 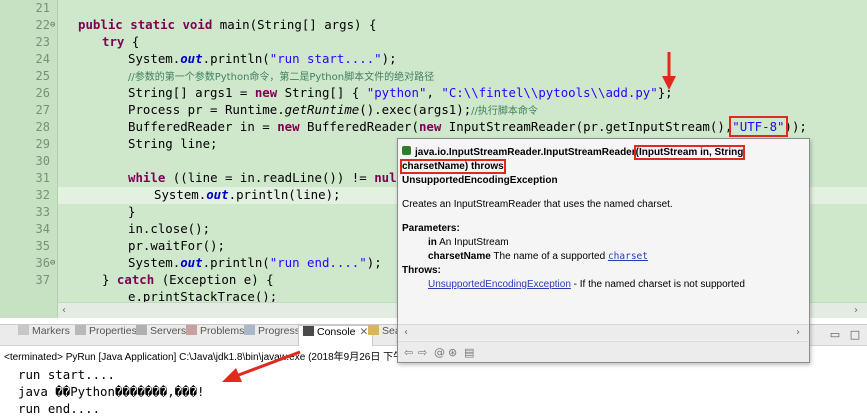 I want to click on line-number: 35, so click(x=42, y=246).